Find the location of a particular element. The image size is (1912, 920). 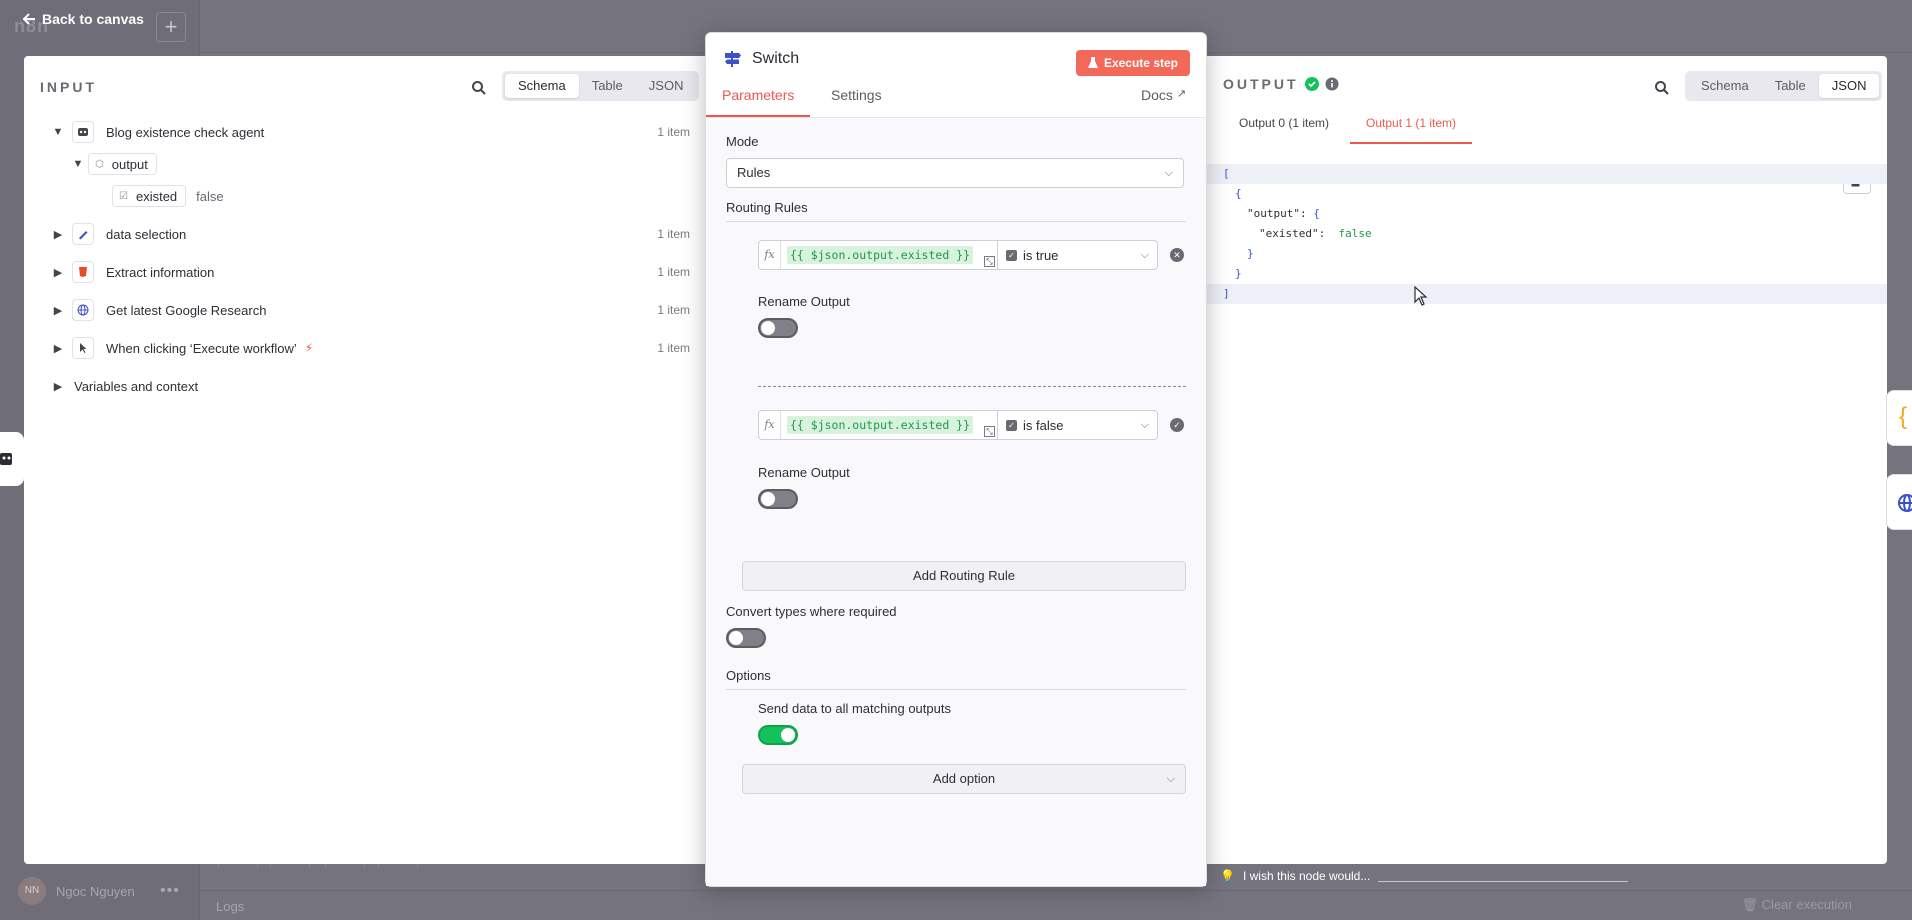

more-options-icon: ••• is located at coordinates (170, 891).